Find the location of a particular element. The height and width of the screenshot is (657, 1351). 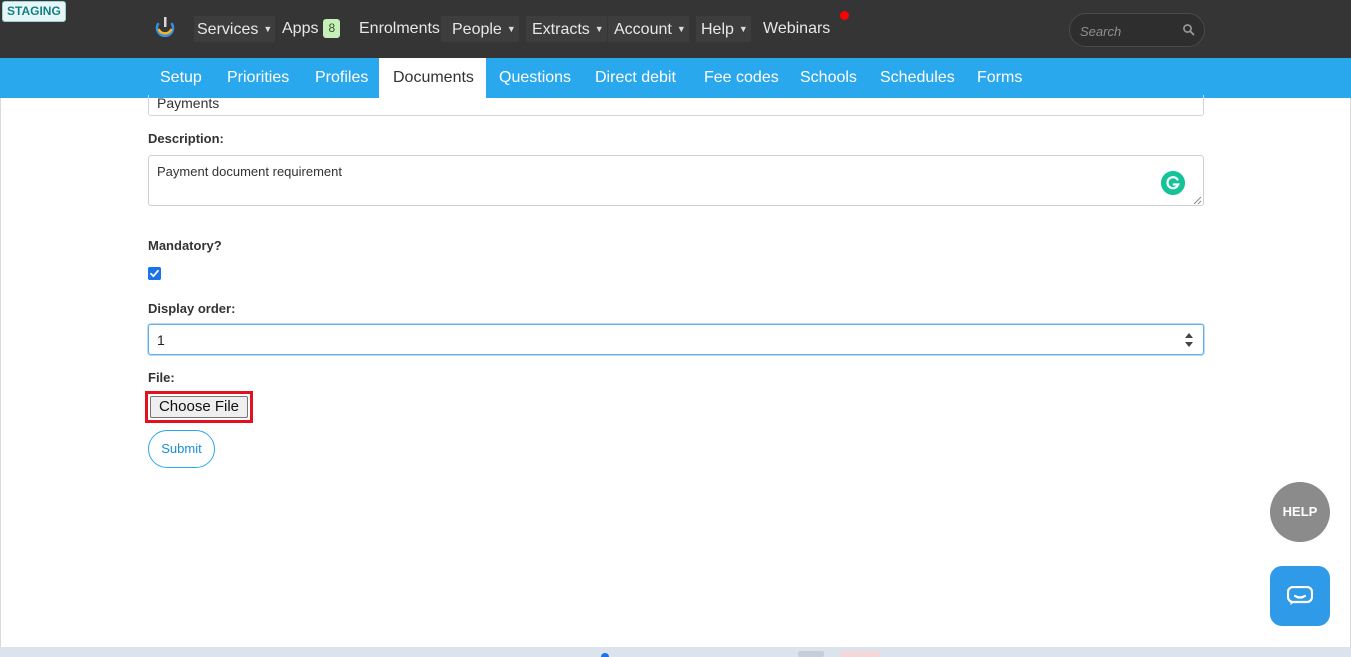

nav-webinars: Webinars is located at coordinates (796, 29).